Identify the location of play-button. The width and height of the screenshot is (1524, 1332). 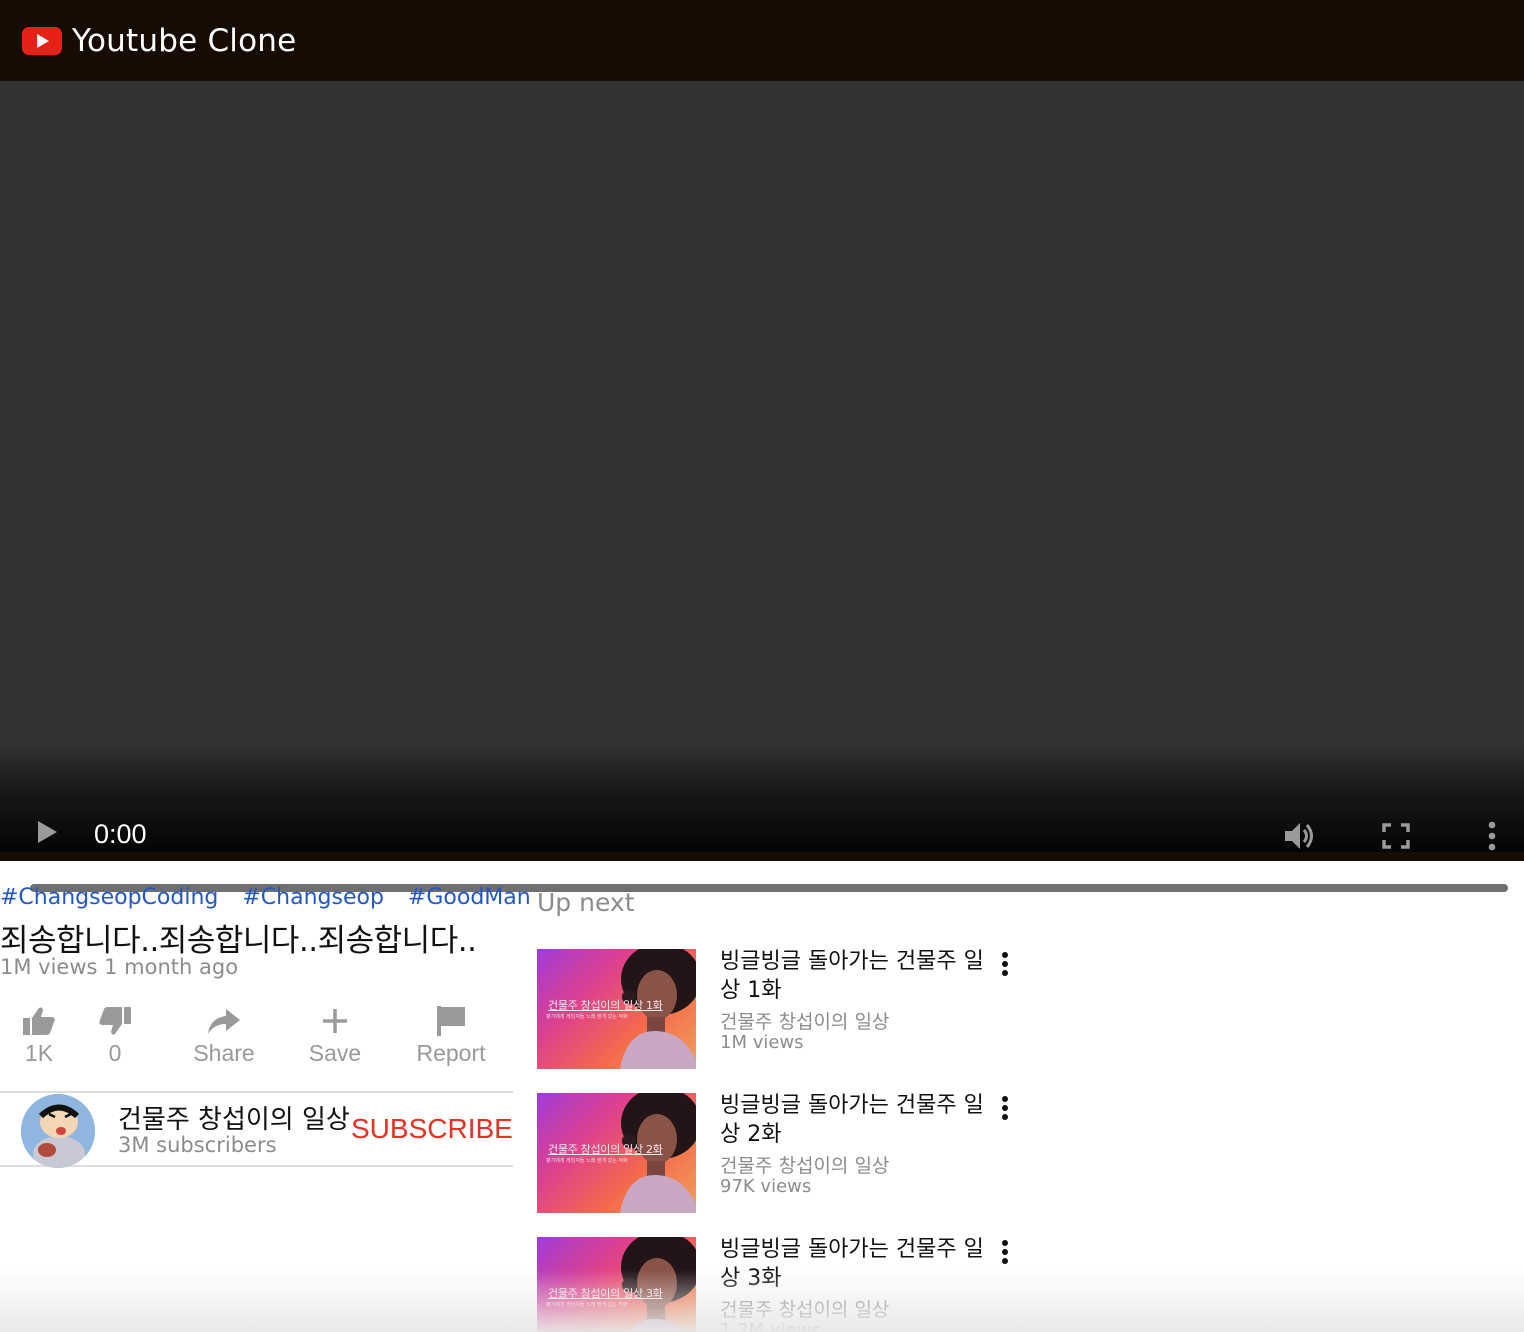
(47, 832).